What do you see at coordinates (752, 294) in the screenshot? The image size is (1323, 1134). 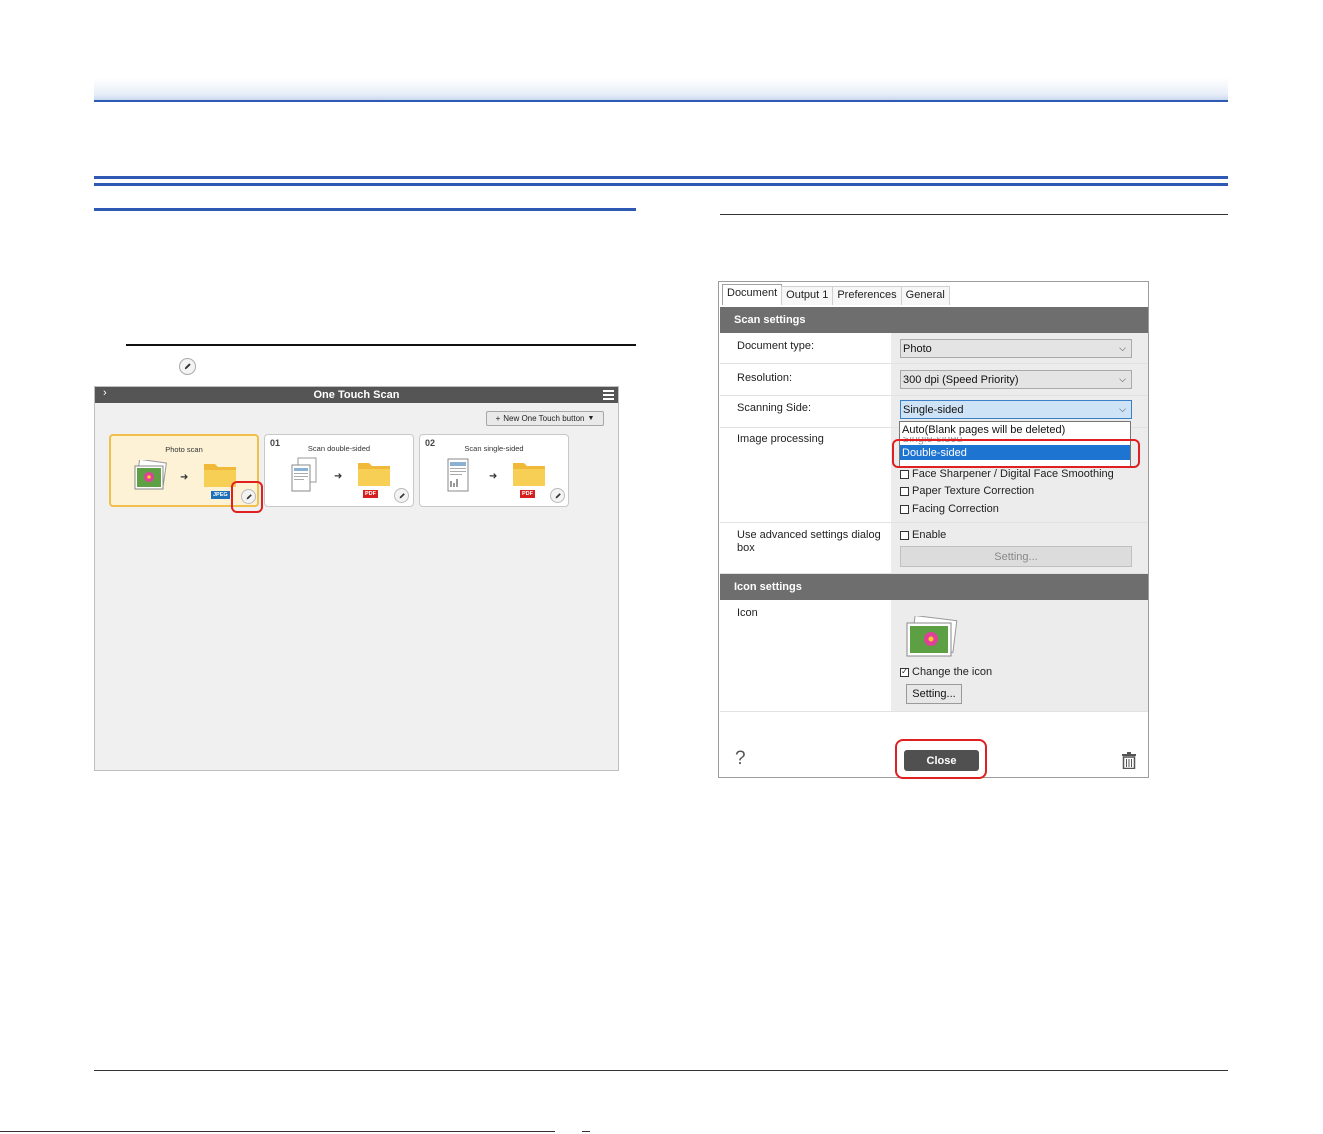 I see `tab-document: Document` at bounding box center [752, 294].